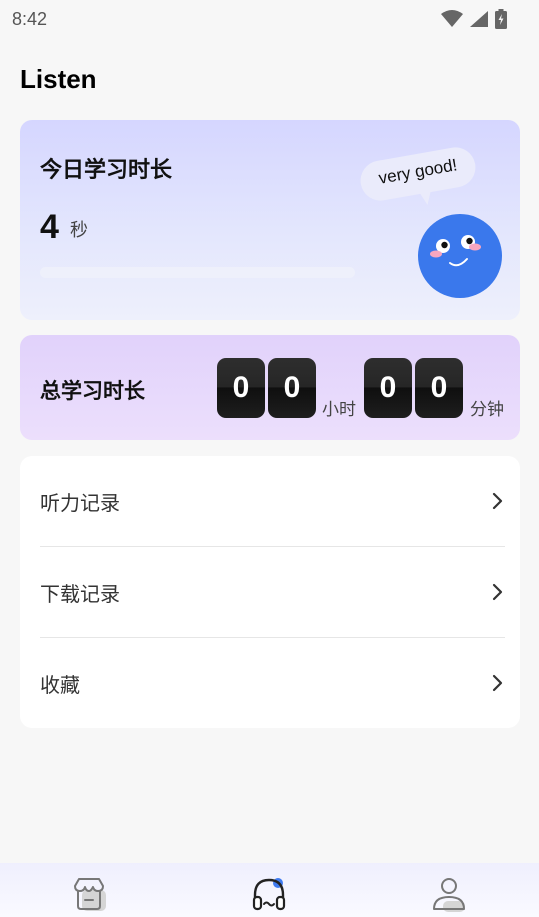  What do you see at coordinates (92, 391) in the screenshot?
I see `total-study-title: 总学习时长` at bounding box center [92, 391].